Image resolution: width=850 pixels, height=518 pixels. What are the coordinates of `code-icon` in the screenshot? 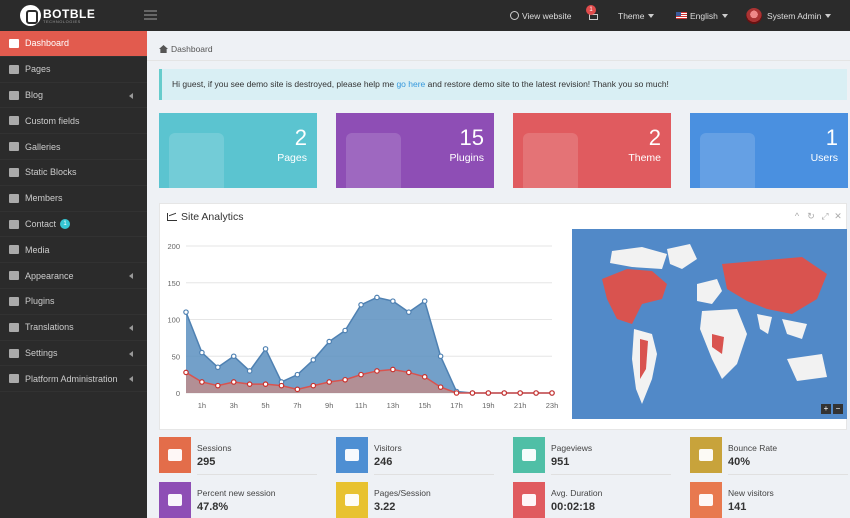 It's located at (14, 172).